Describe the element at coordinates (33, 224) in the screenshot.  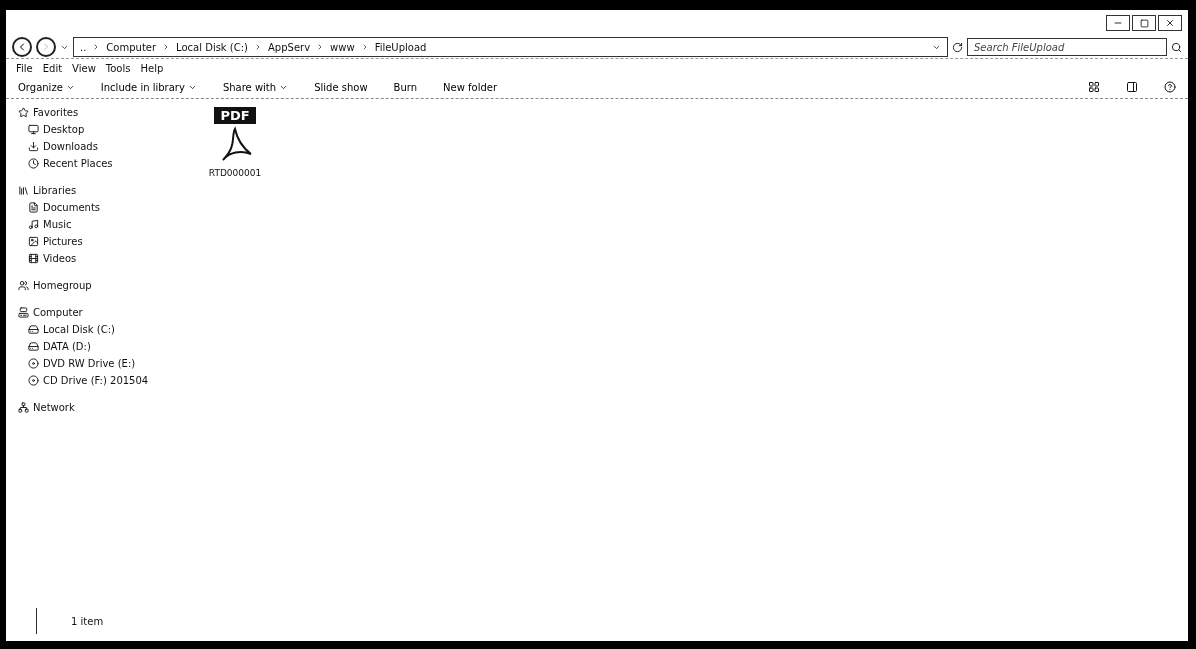
I see `music-note-icon` at that location.